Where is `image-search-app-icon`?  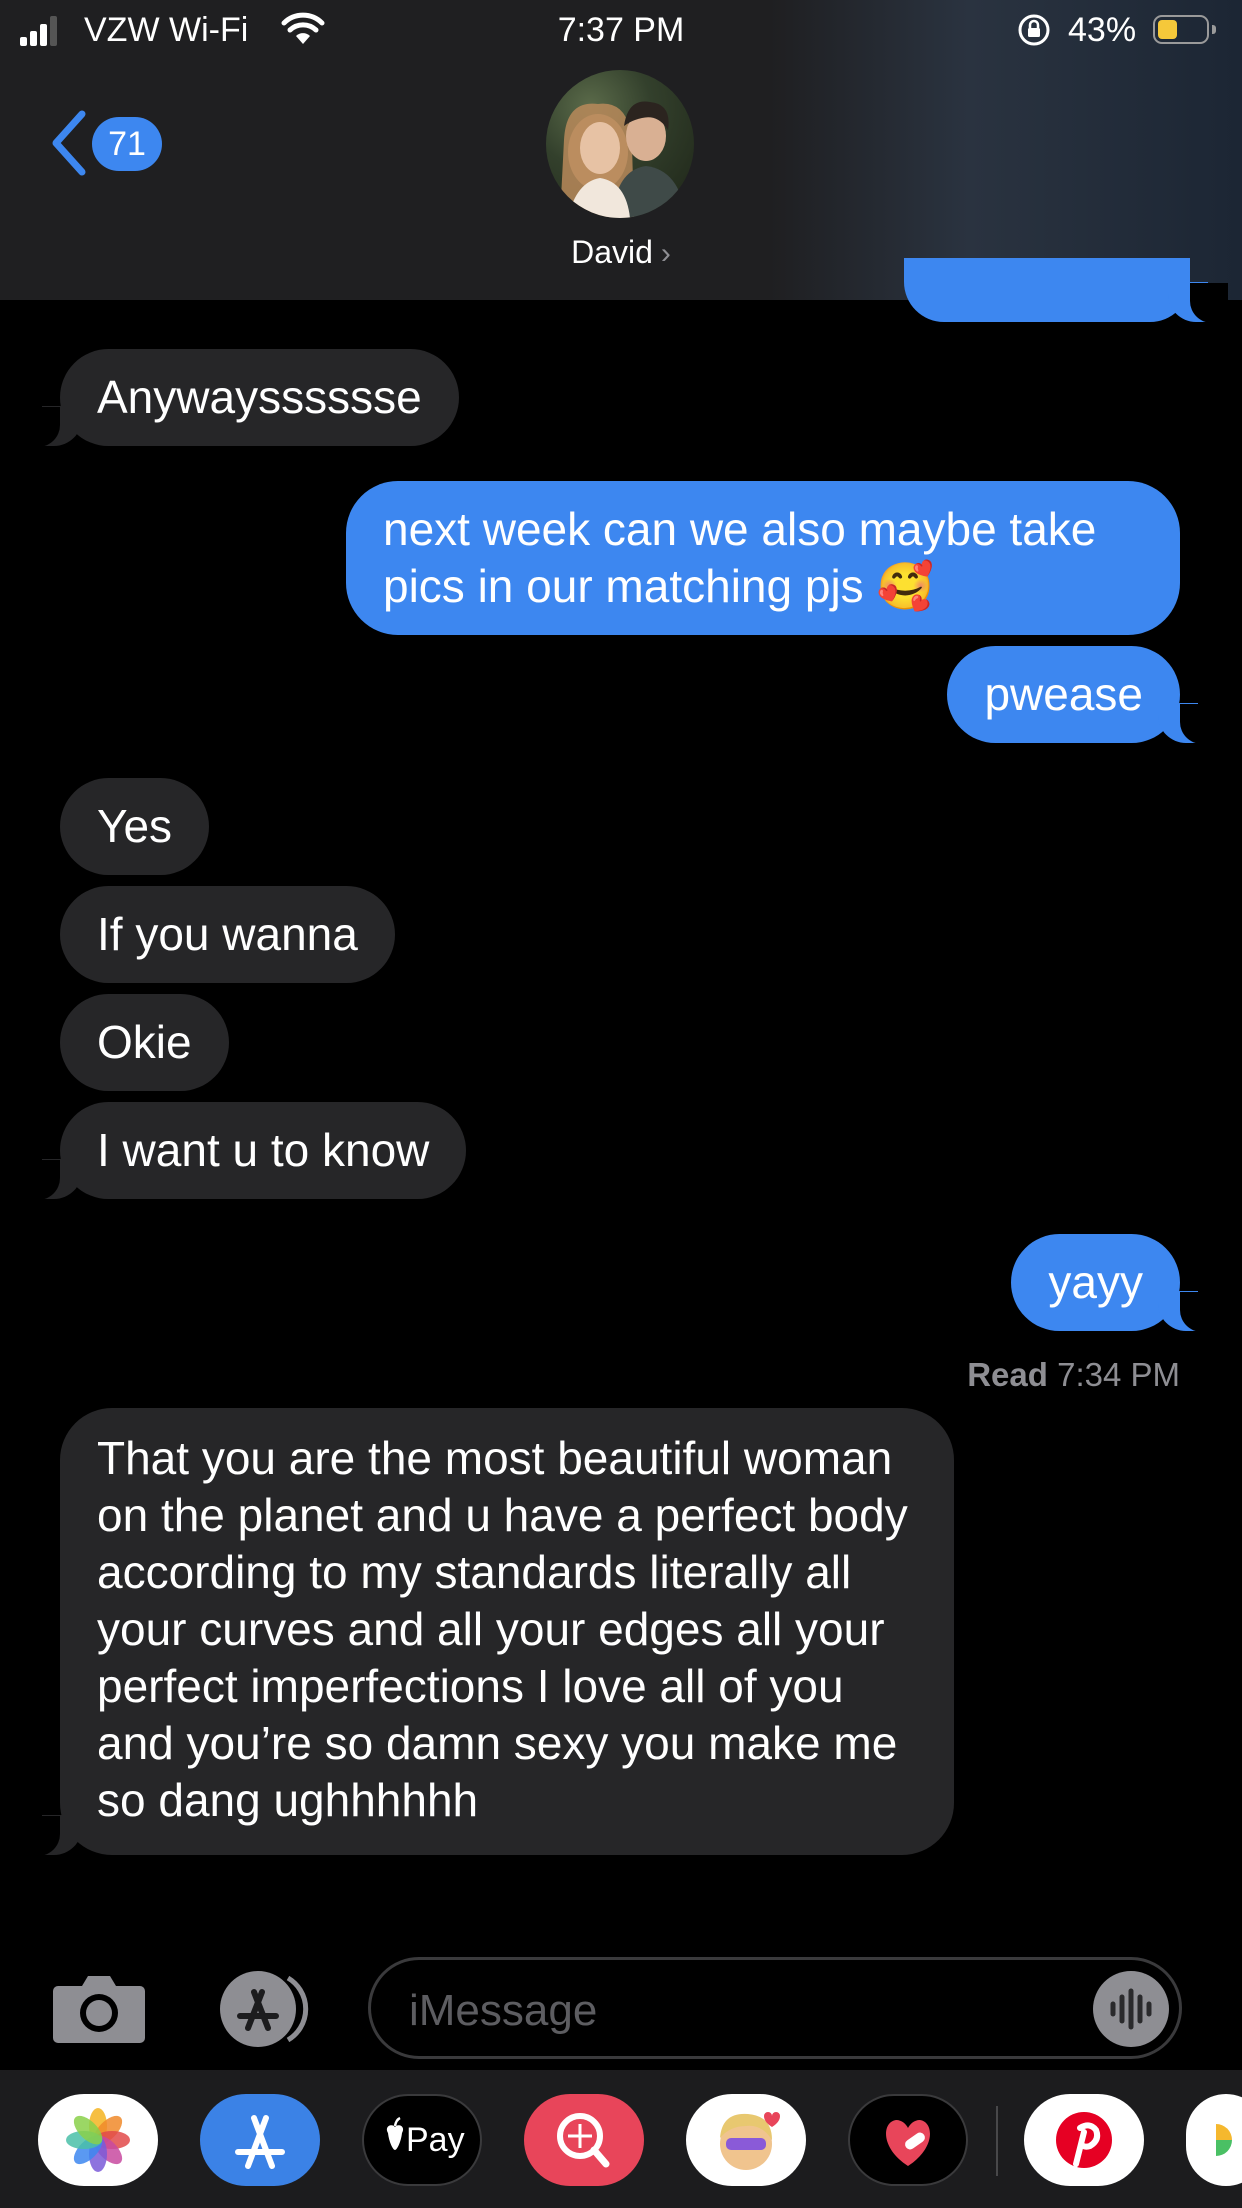
image-search-app-icon is located at coordinates (584, 2140).